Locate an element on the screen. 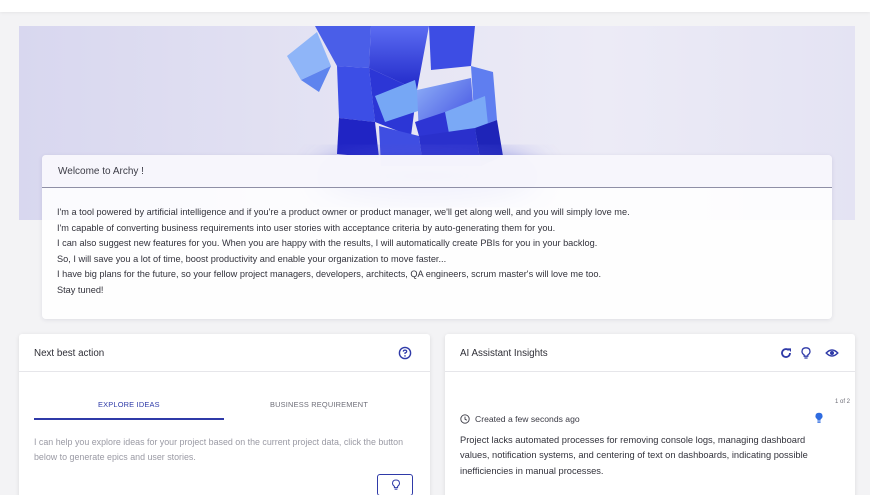 The image size is (870, 495). ai-insights-title: AI Assistant Insights is located at coordinates (504, 353).